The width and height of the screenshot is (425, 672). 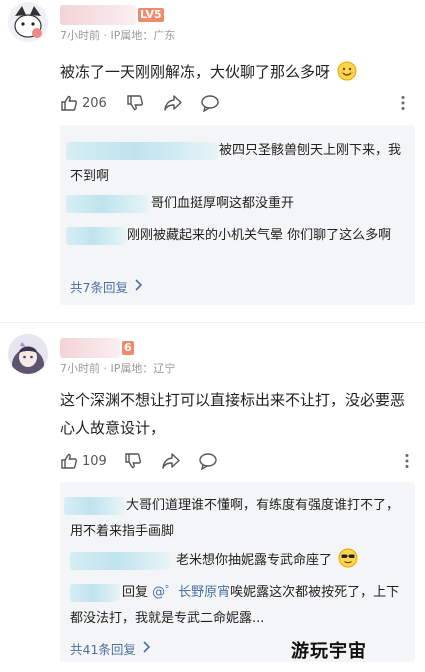 I want to click on comment-text: 被冻了一天刚刚解冻，大伙聊了那么多呀, so click(x=208, y=74).